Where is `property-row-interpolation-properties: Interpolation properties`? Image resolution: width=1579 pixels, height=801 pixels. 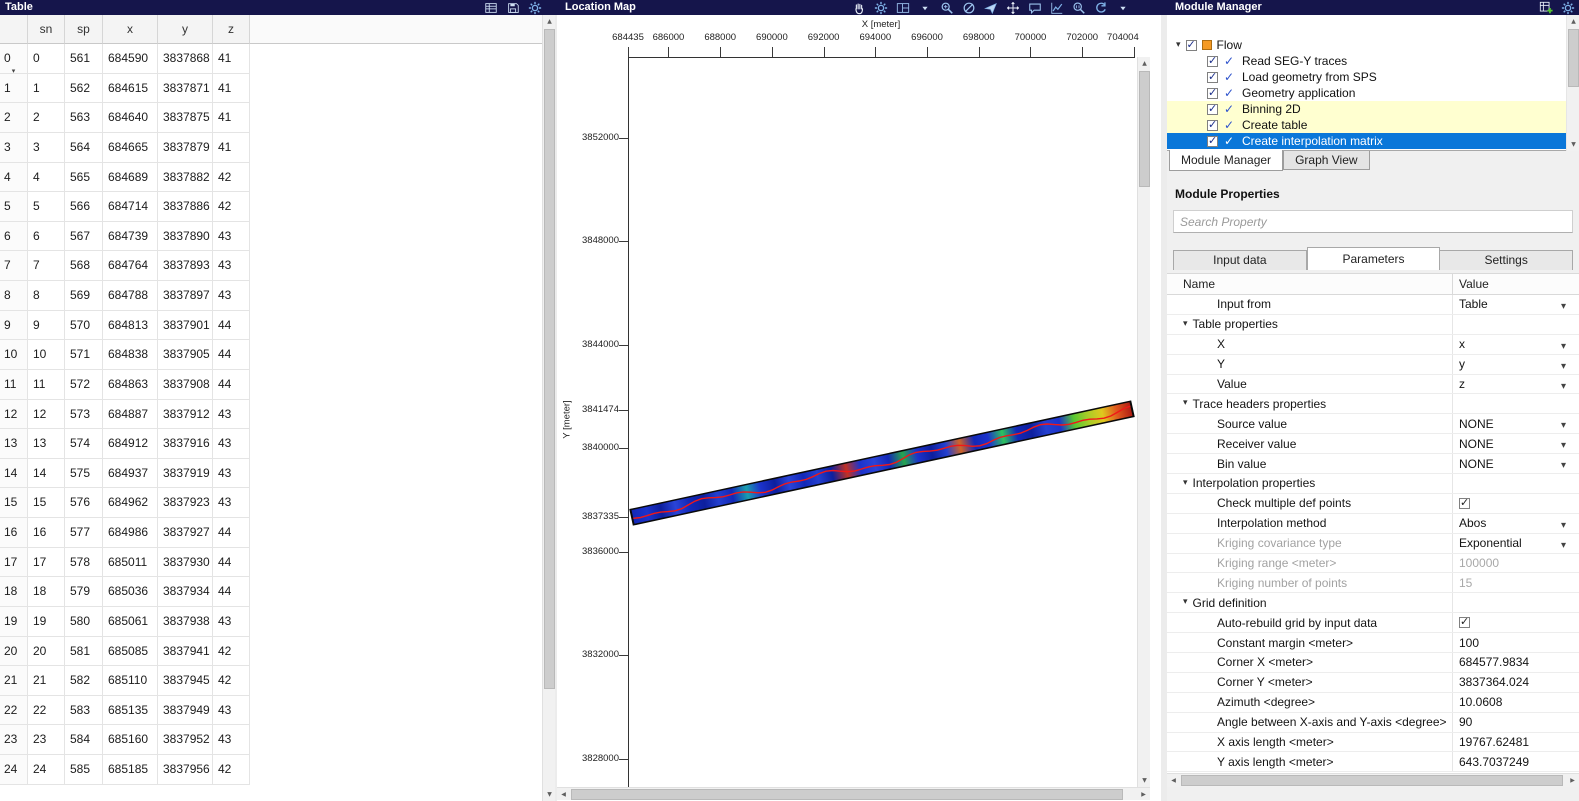 property-row-interpolation-properties: Interpolation properties is located at coordinates (1373, 484).